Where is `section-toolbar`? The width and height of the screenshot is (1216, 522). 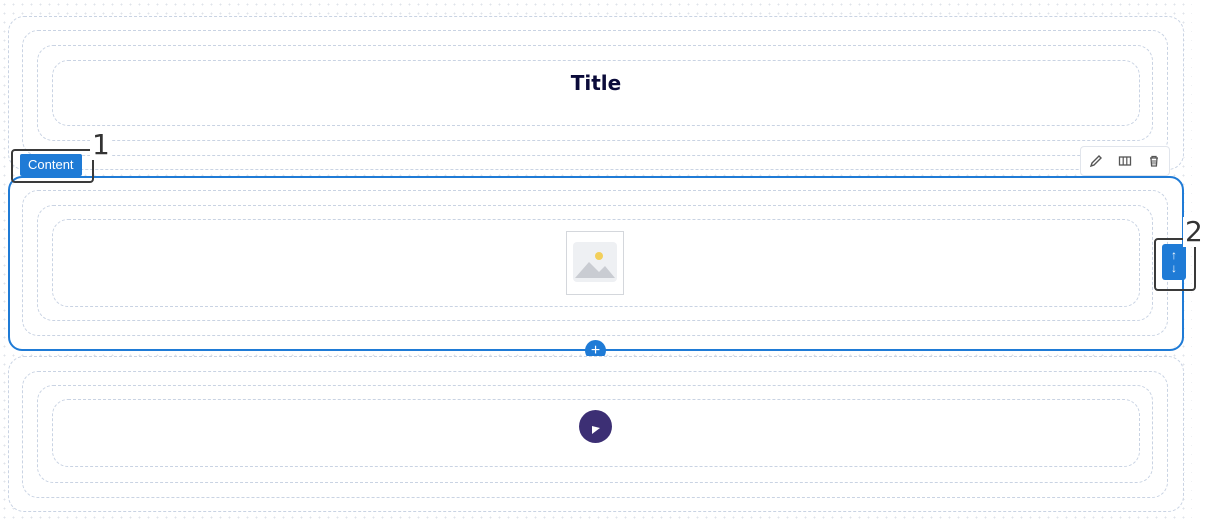
section-toolbar is located at coordinates (1125, 161).